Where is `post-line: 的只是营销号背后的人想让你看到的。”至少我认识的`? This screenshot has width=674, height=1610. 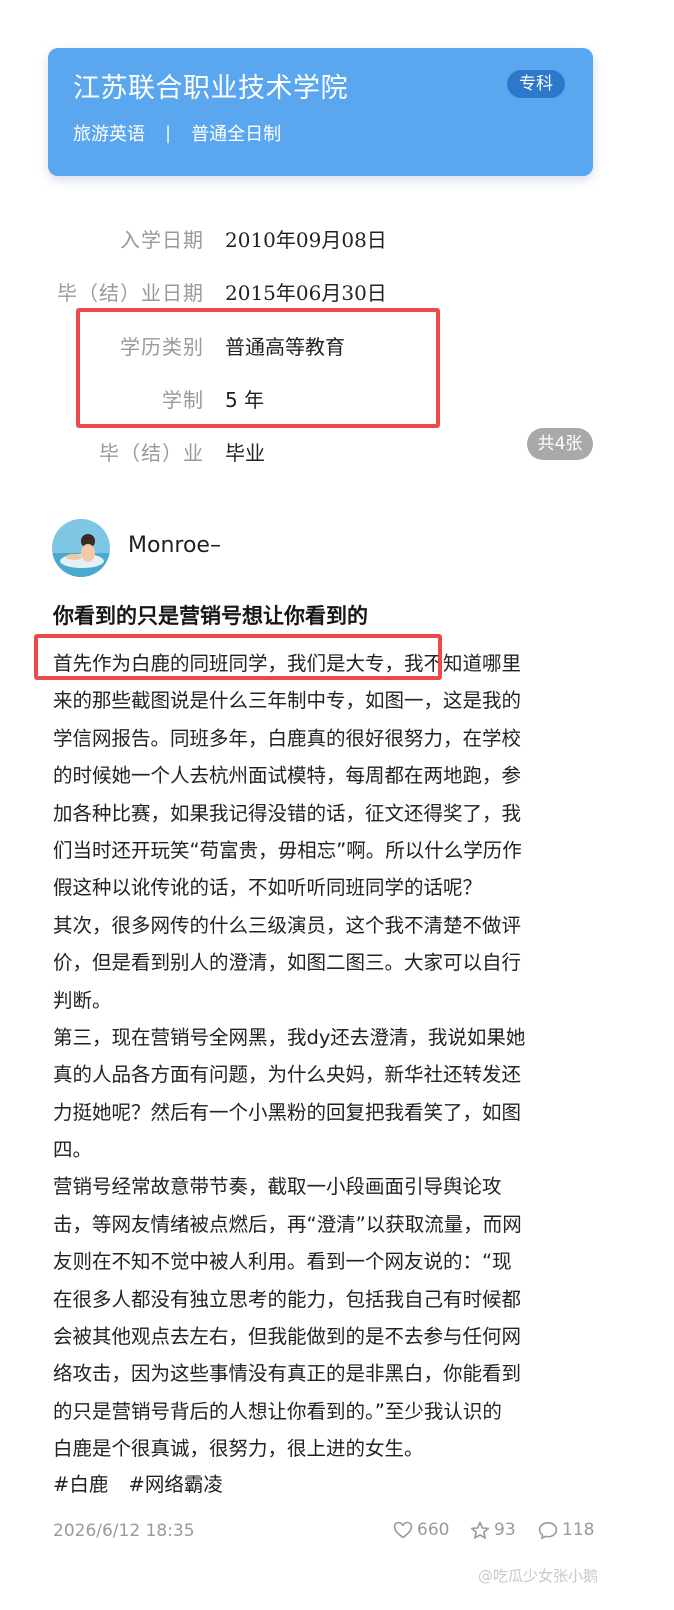 post-line: 的只是营销号背后的人想让你看到的。”至少我认识的 is located at coordinates (277, 1411).